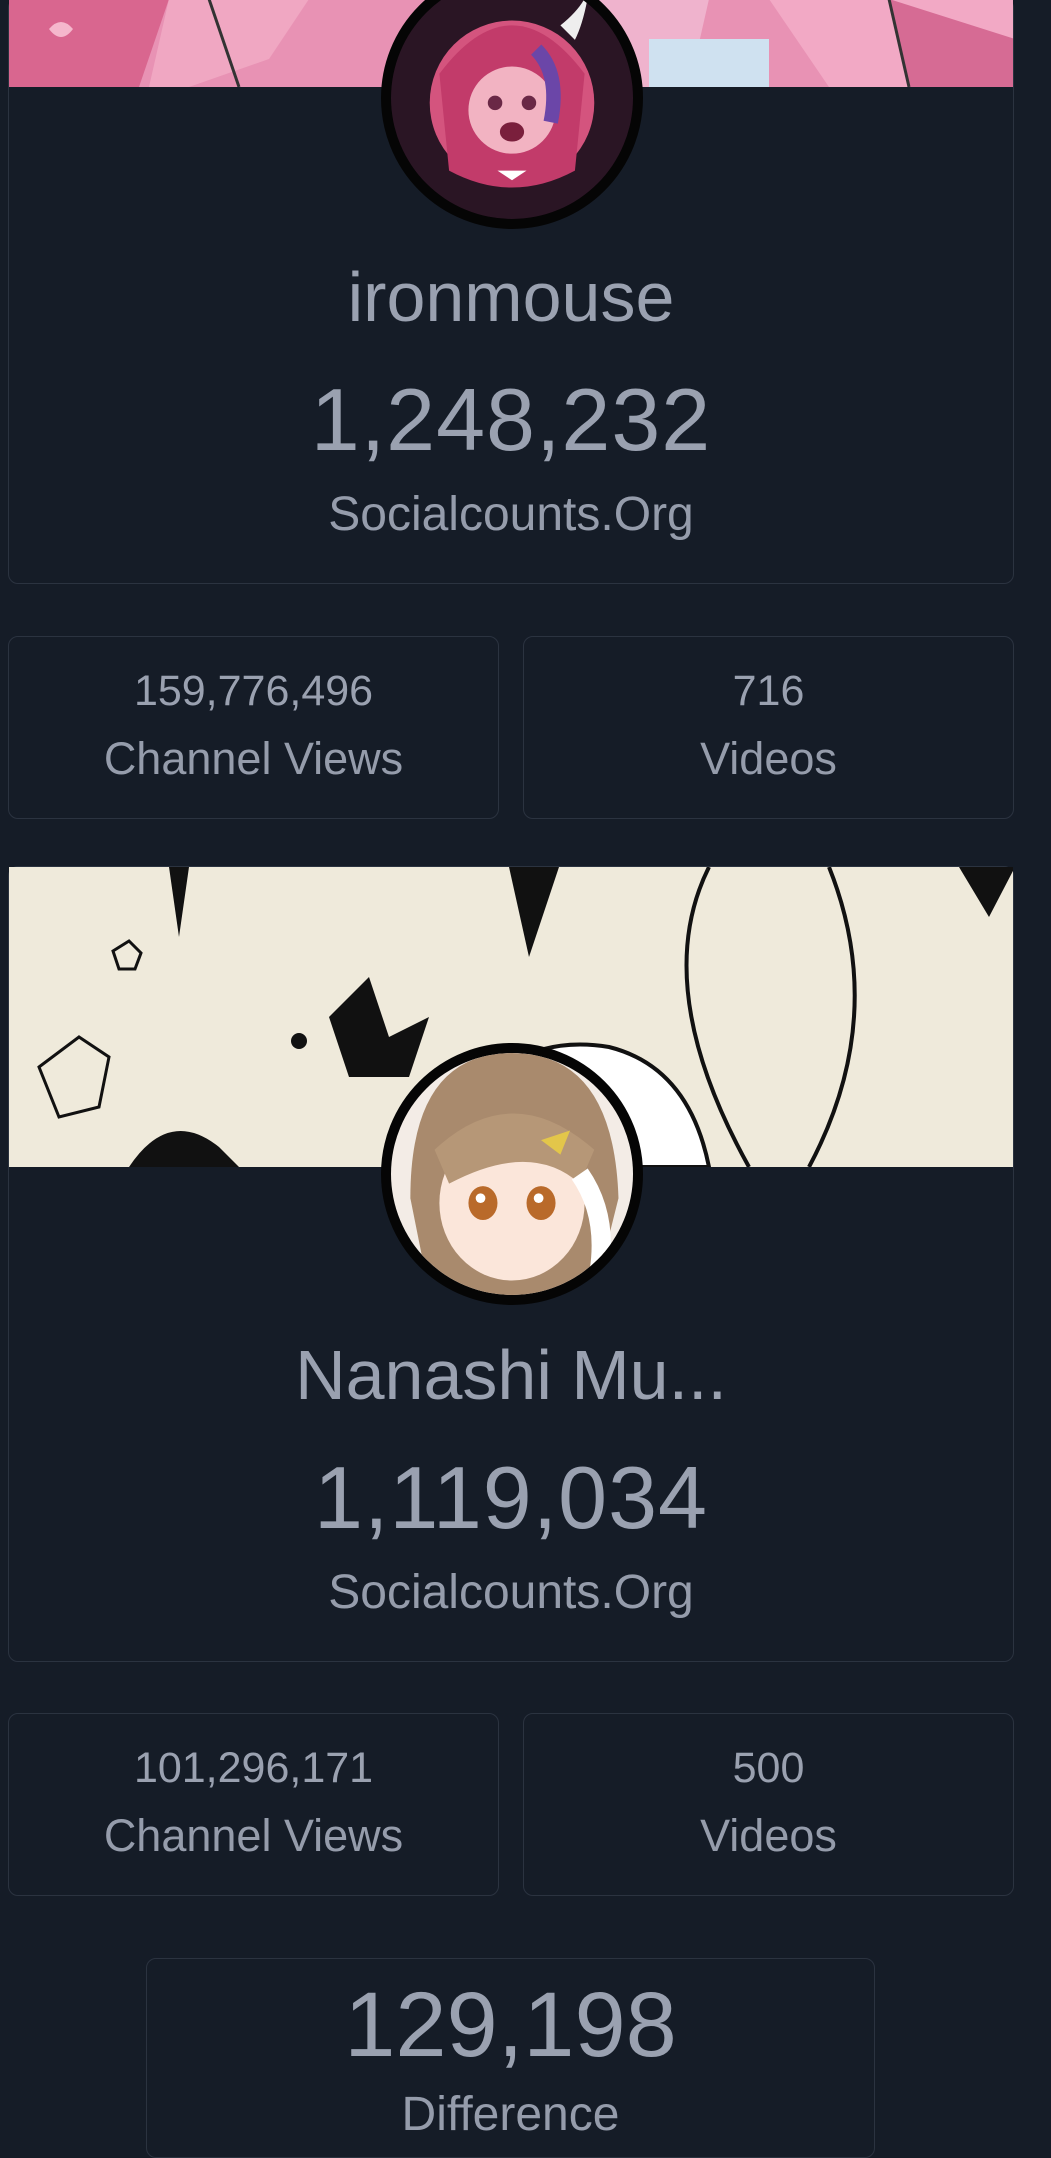  Describe the element at coordinates (768, 1804) in the screenshot. I see `videos-box-2: 500 Videos` at that location.